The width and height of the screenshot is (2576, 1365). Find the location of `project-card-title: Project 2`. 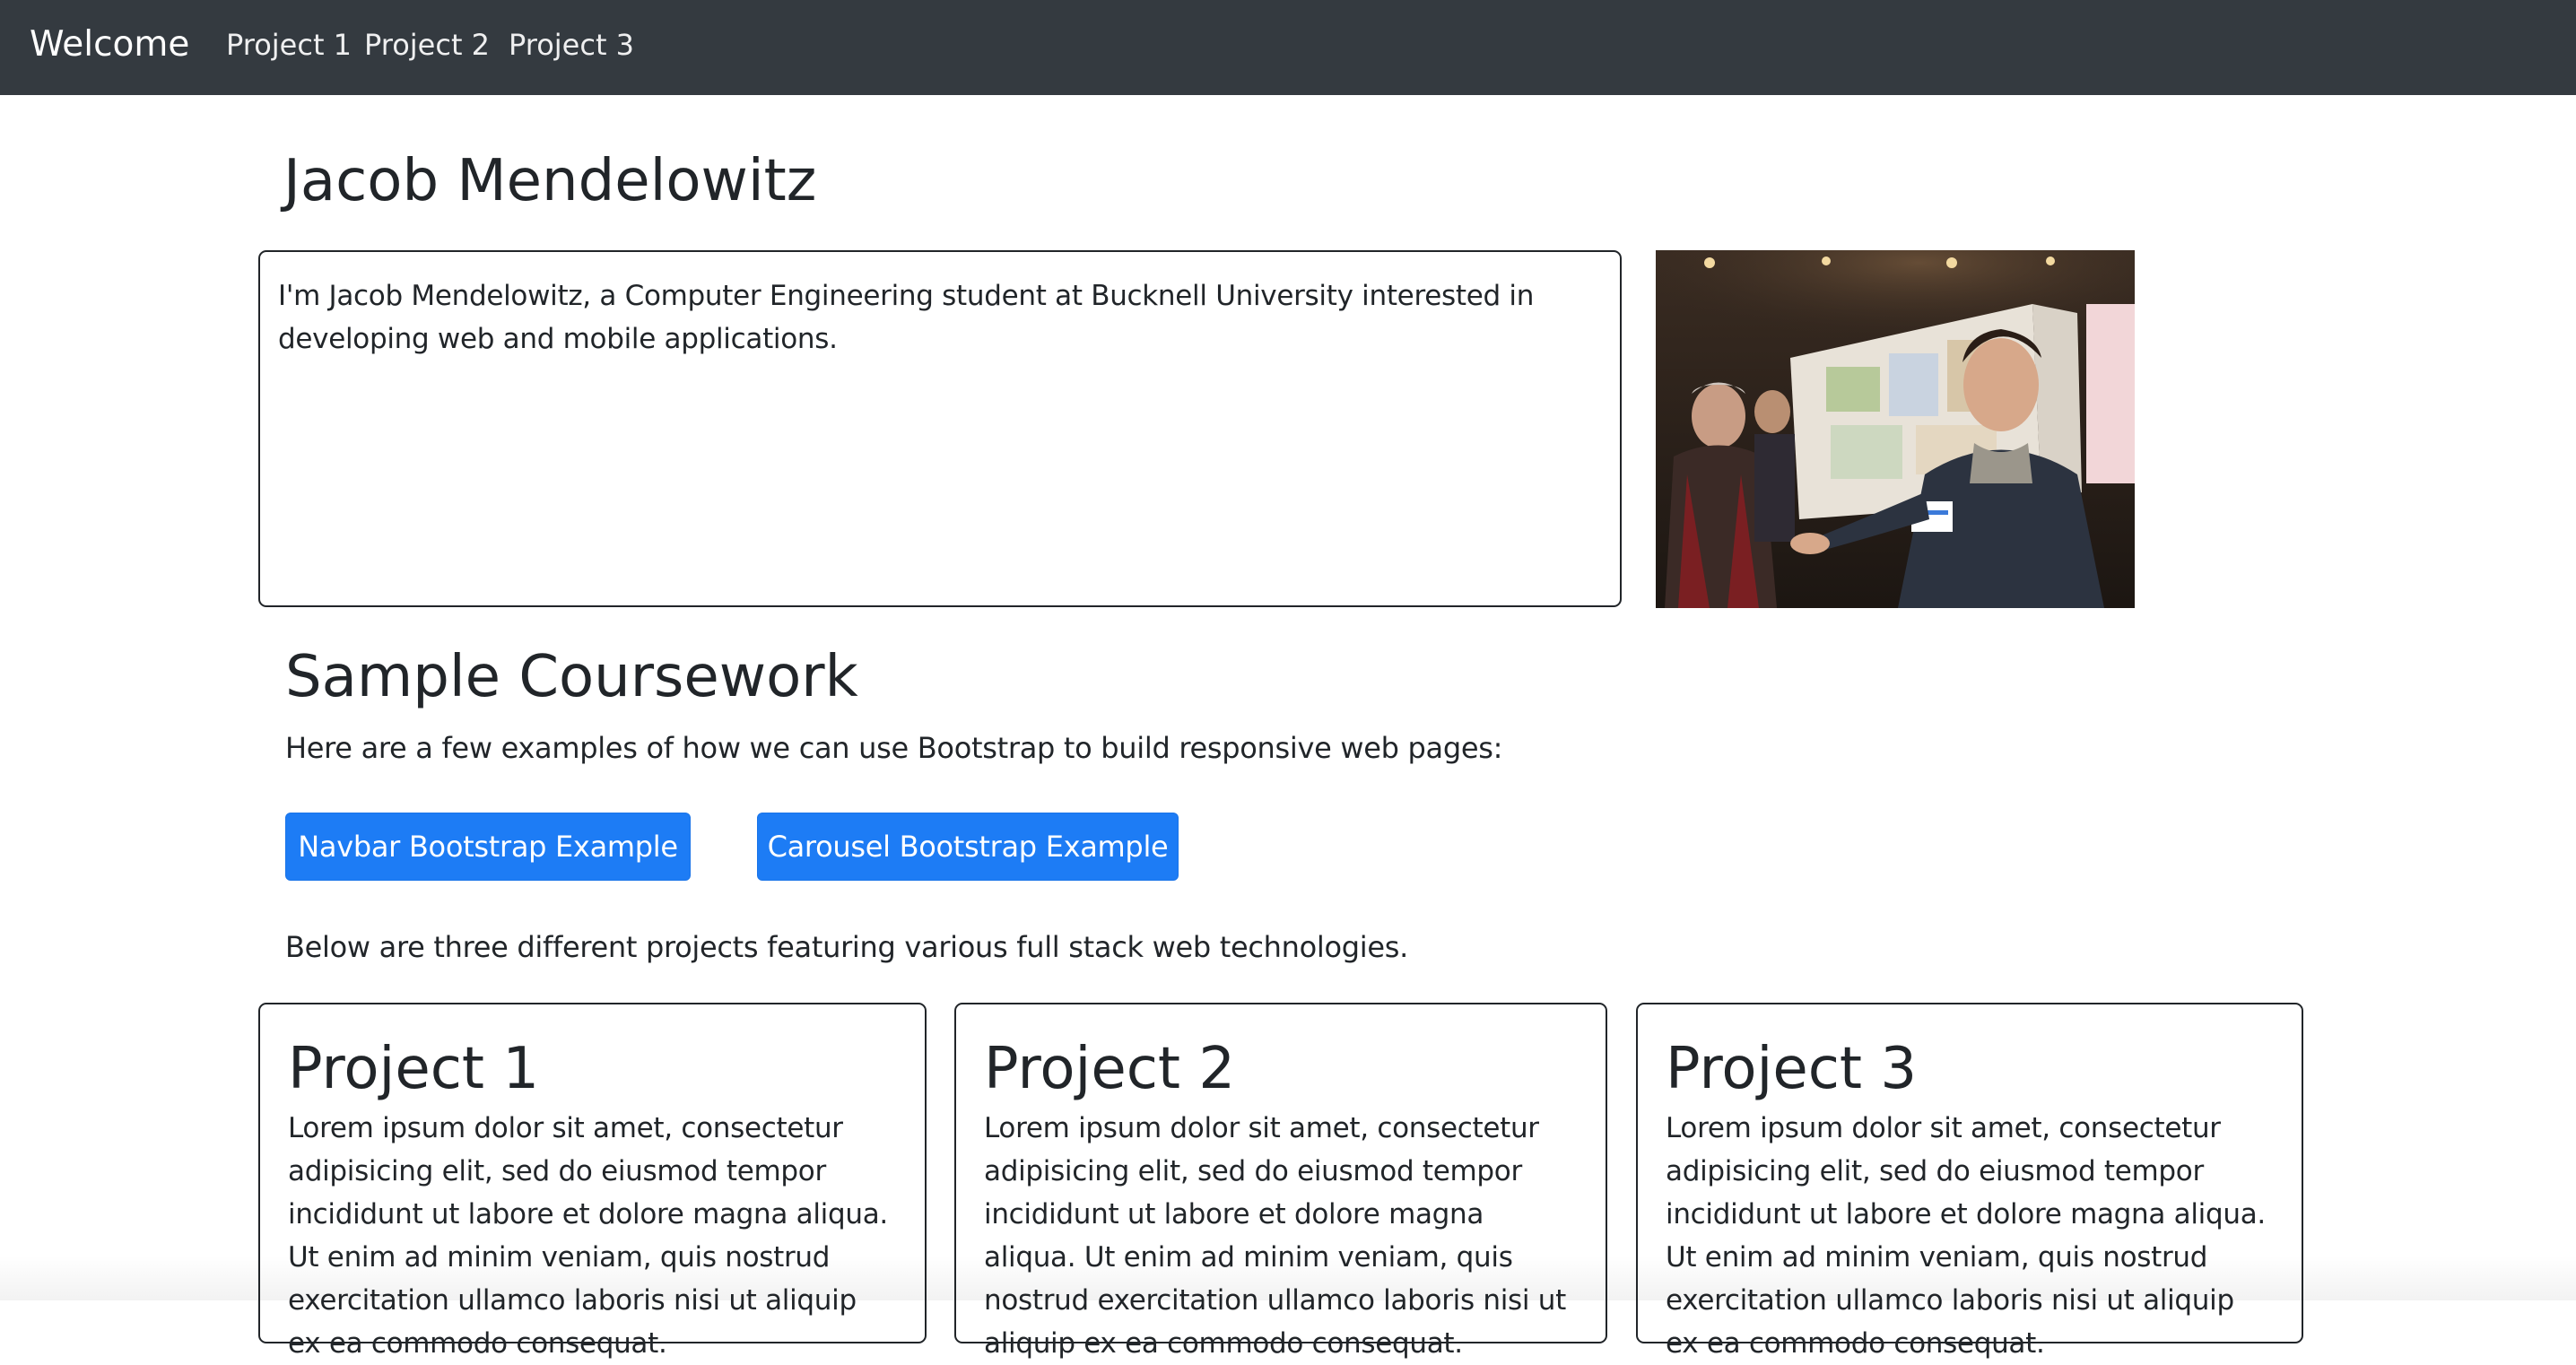

project-card-title: Project 2 is located at coordinates (1110, 1069).